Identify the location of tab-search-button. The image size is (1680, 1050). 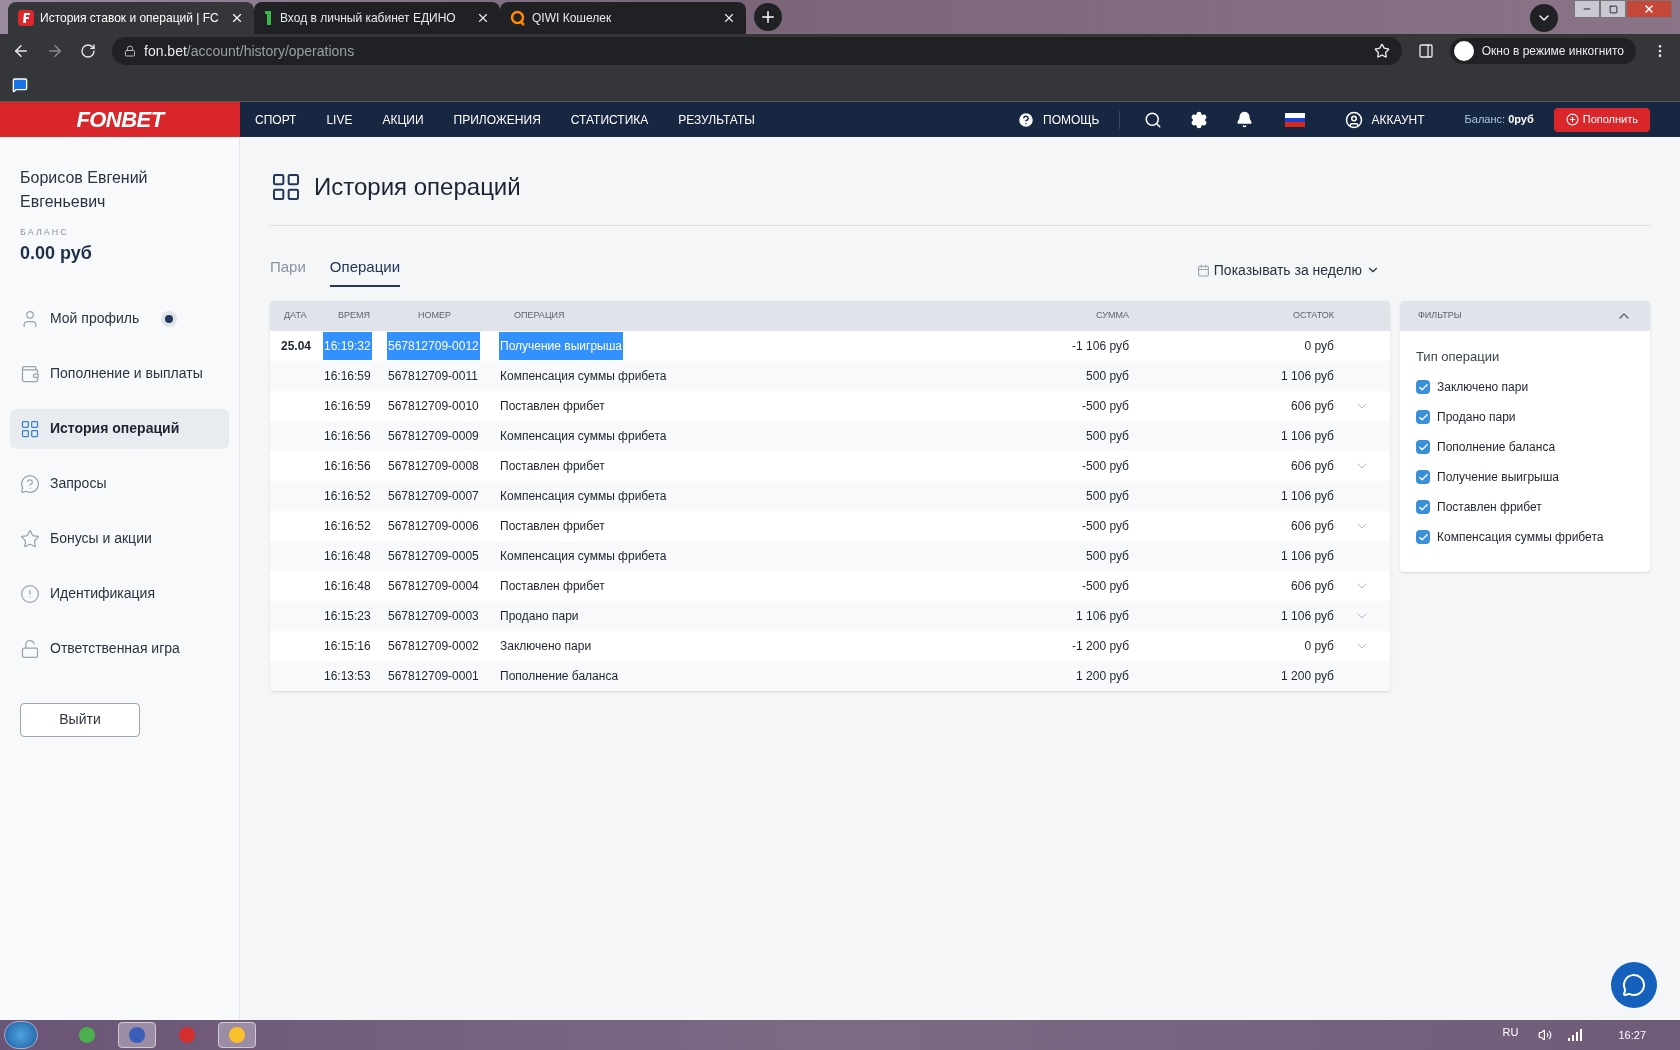
(1544, 18).